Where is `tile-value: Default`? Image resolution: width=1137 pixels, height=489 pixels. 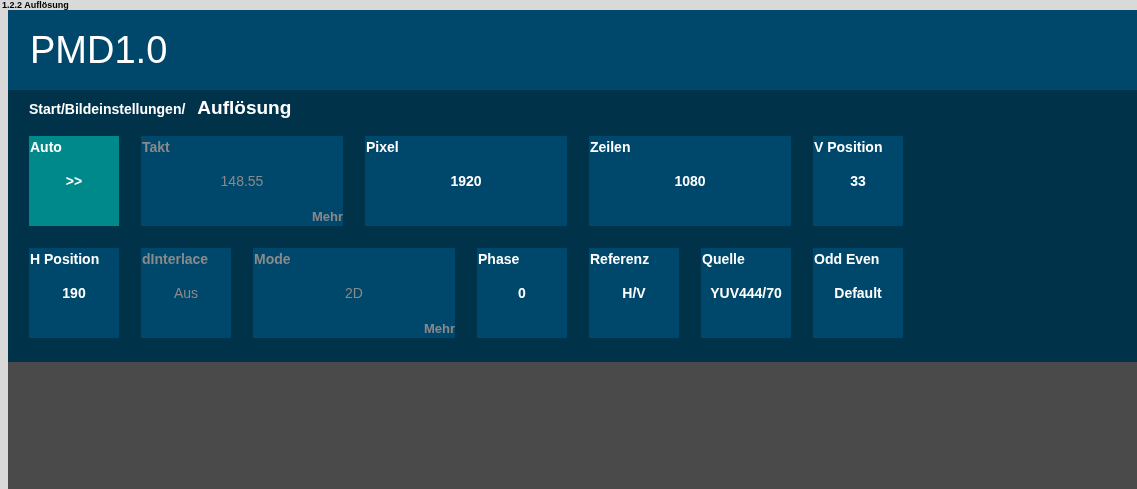 tile-value: Default is located at coordinates (858, 293).